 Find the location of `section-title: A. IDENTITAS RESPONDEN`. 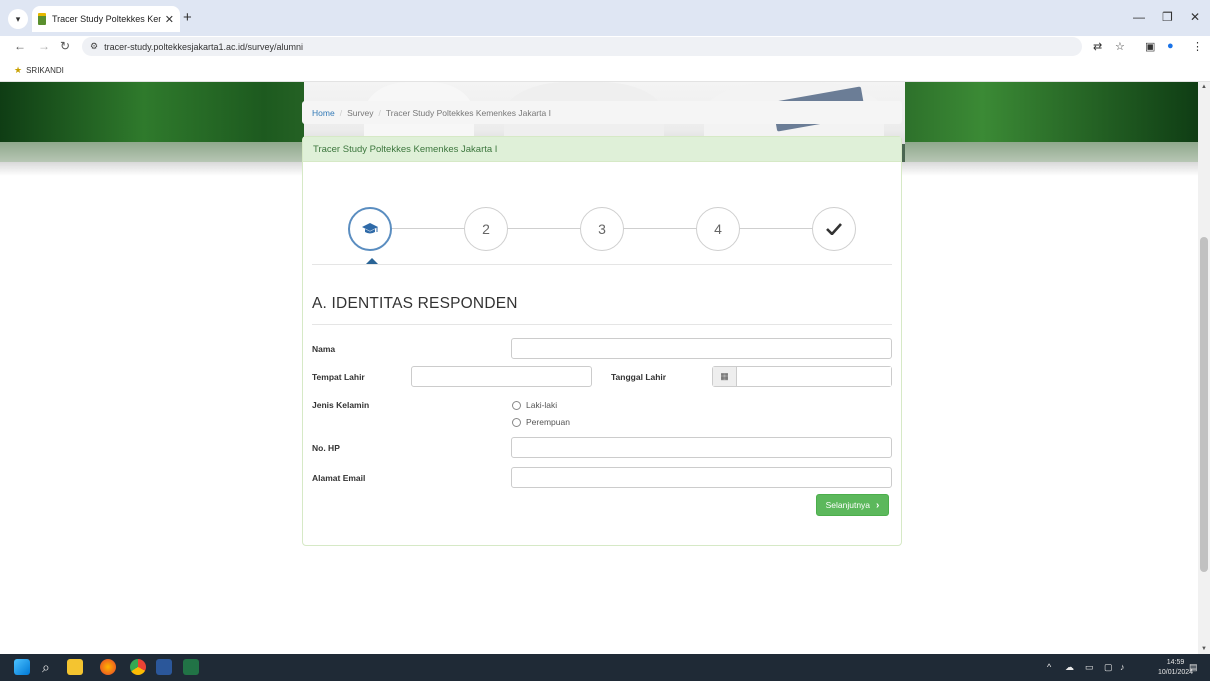

section-title: A. IDENTITAS RESPONDEN is located at coordinates (415, 303).